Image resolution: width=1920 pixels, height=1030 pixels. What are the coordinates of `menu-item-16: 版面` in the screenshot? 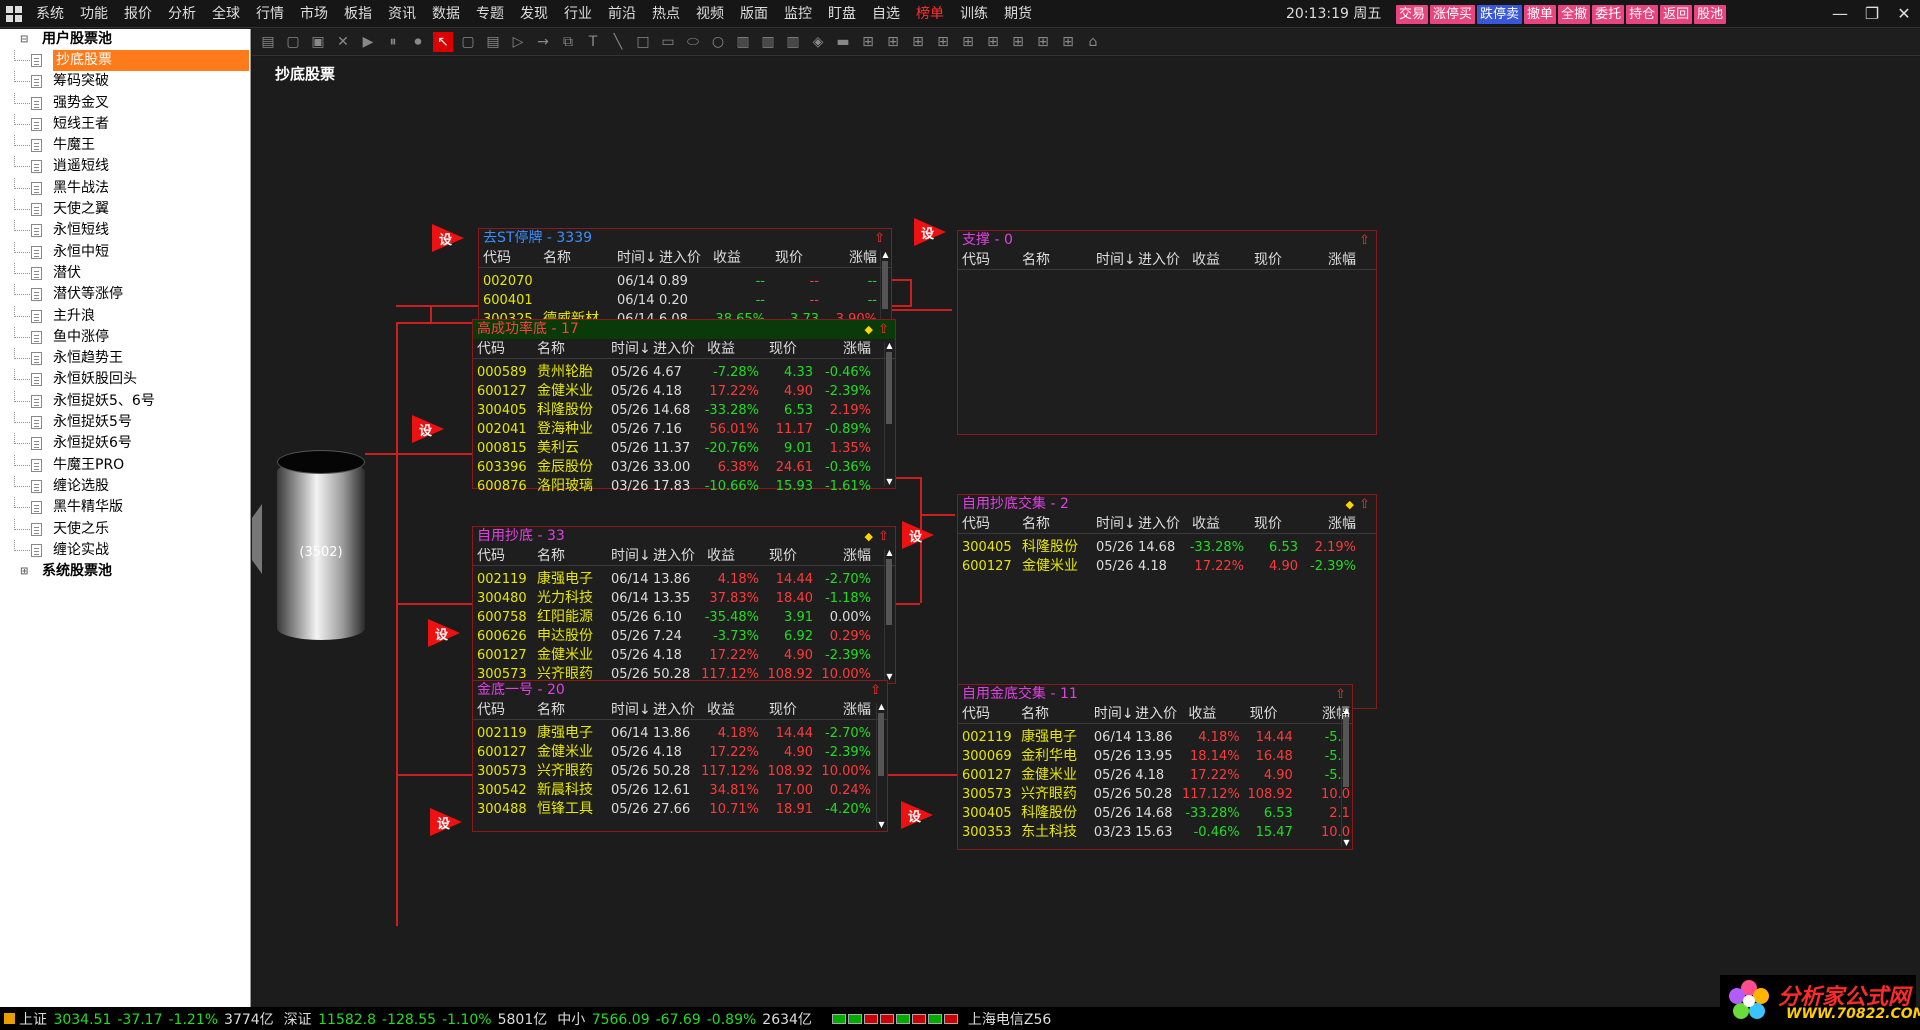 It's located at (754, 14).